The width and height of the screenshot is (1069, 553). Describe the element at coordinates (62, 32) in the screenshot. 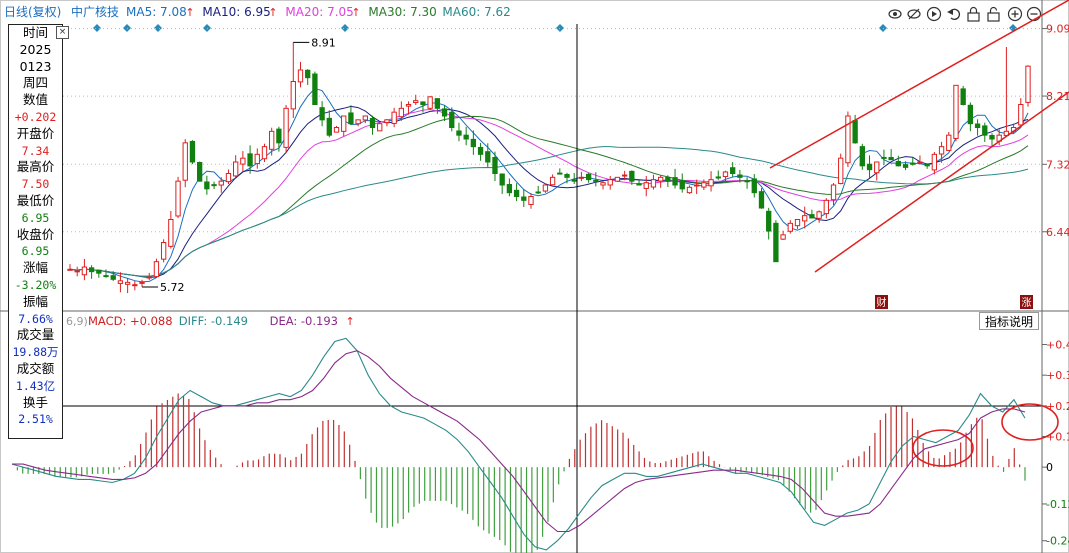

I see `data-window-close-button: ×` at that location.